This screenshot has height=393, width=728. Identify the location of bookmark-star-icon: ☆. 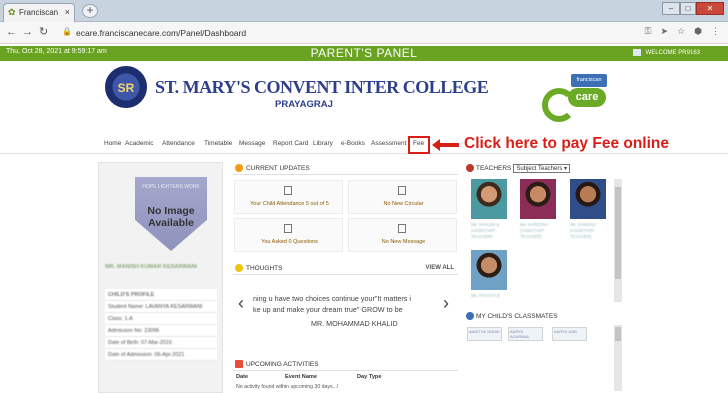
(681, 31).